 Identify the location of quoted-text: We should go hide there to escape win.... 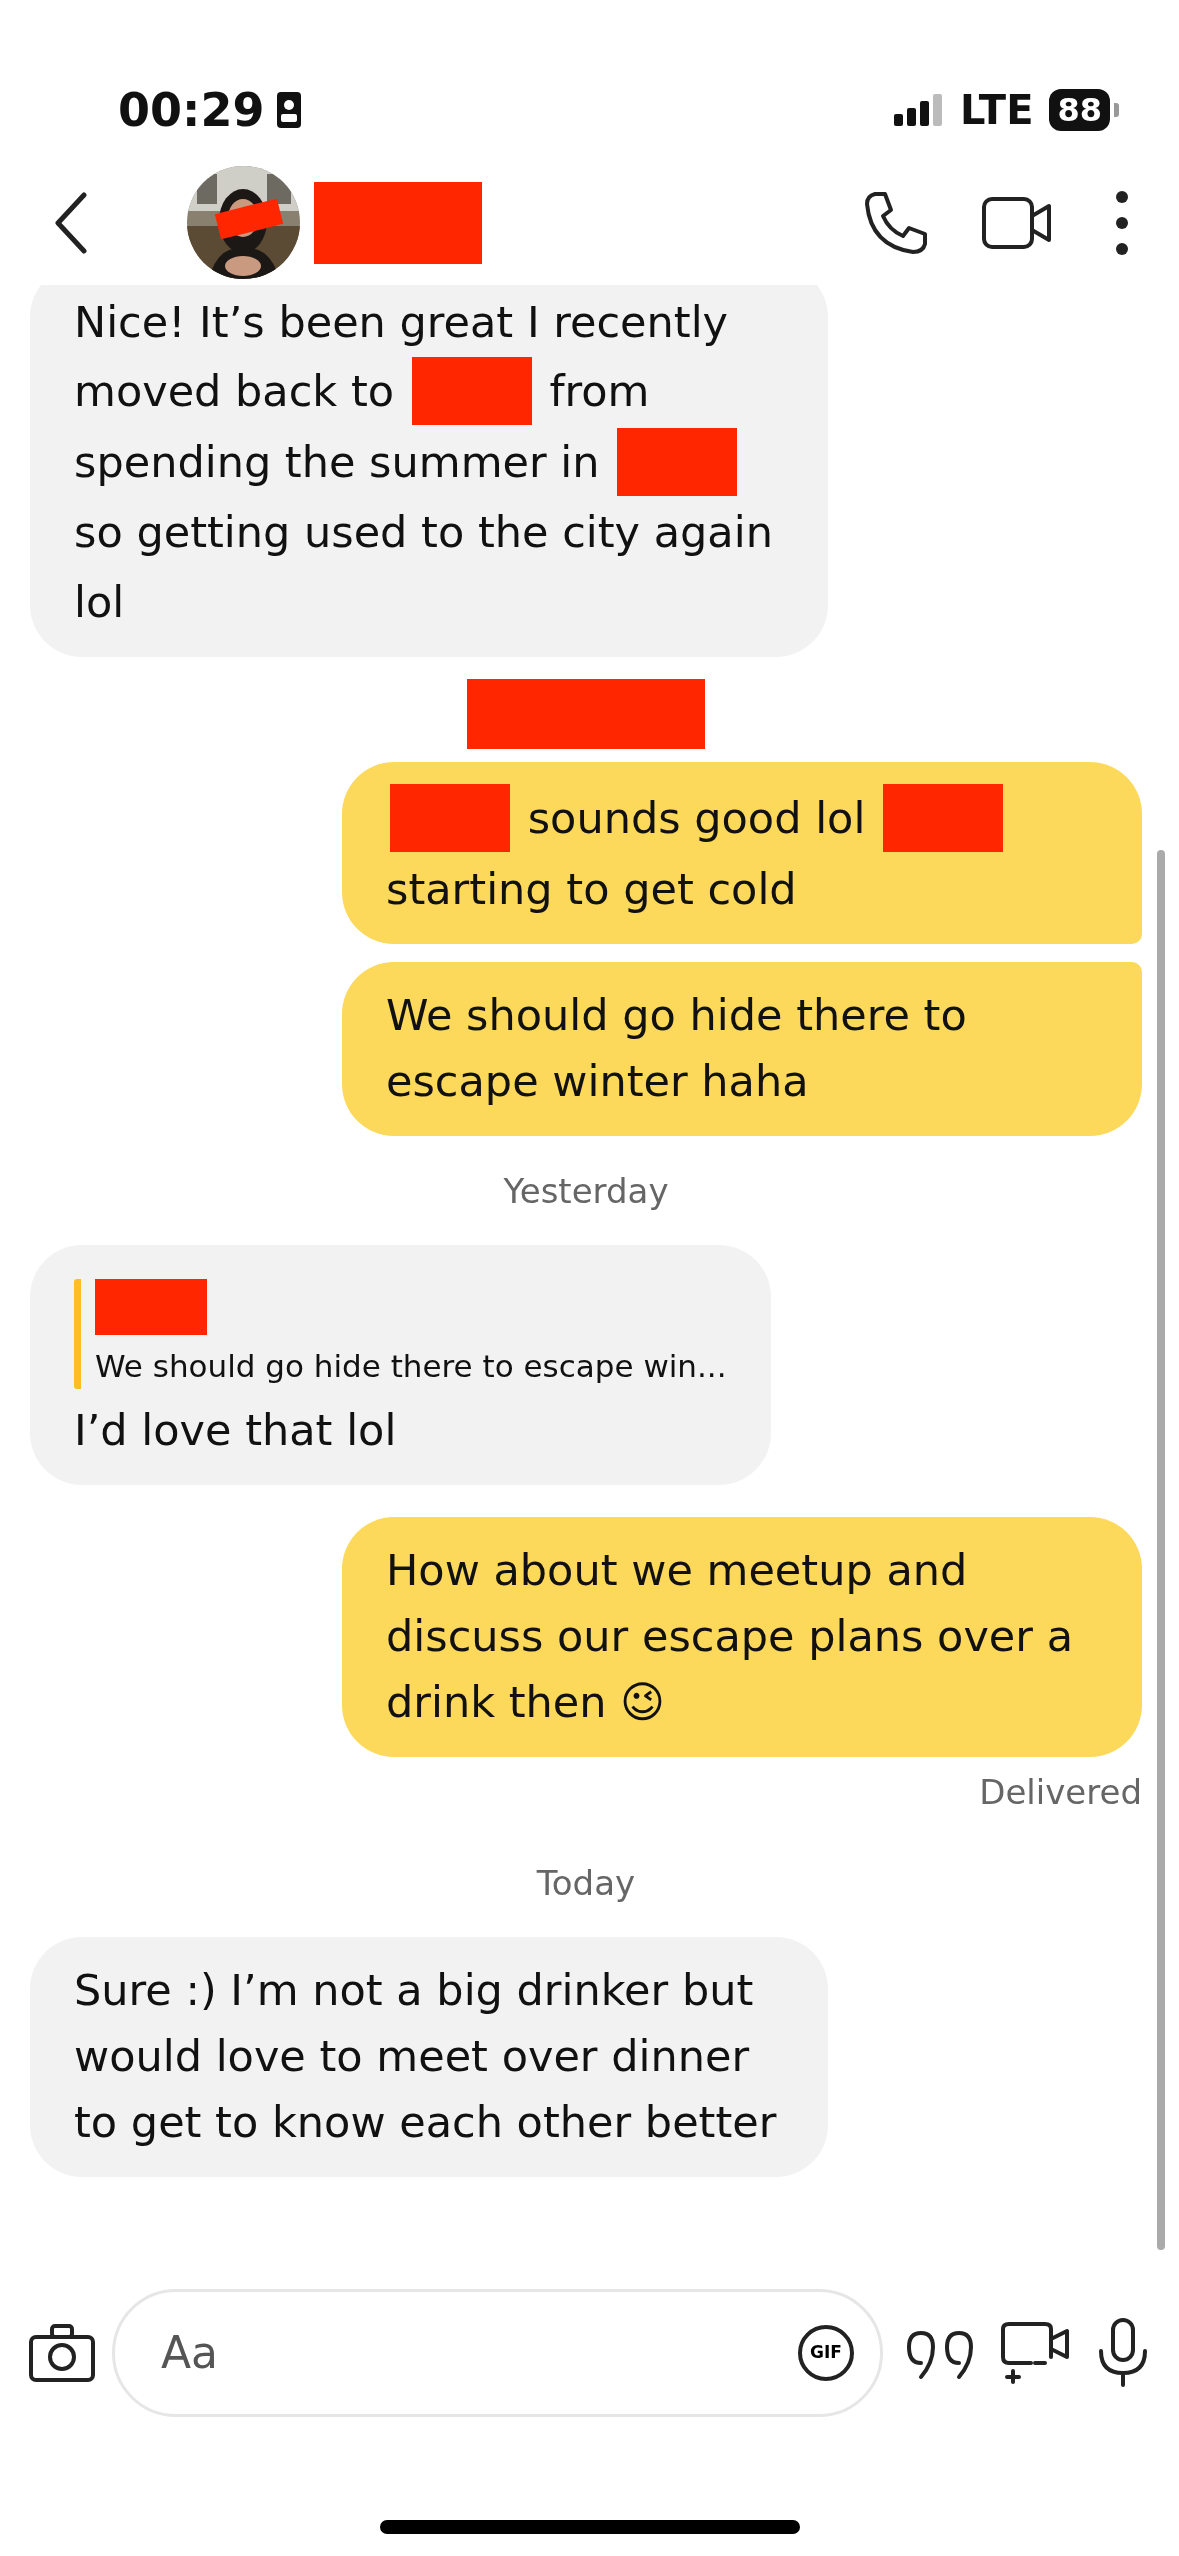
(411, 1366).